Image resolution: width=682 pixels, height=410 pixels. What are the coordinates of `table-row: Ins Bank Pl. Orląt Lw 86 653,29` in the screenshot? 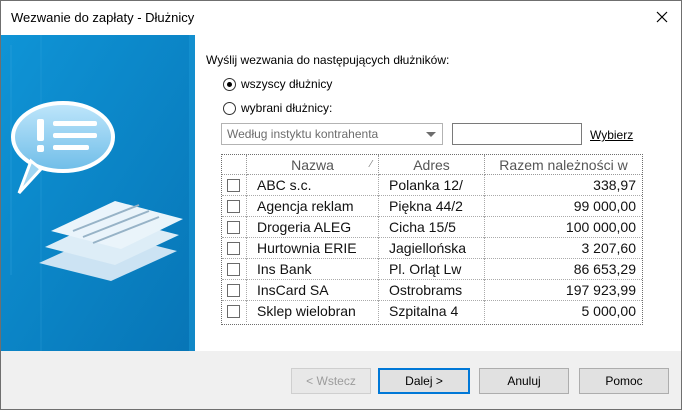 It's located at (432, 269).